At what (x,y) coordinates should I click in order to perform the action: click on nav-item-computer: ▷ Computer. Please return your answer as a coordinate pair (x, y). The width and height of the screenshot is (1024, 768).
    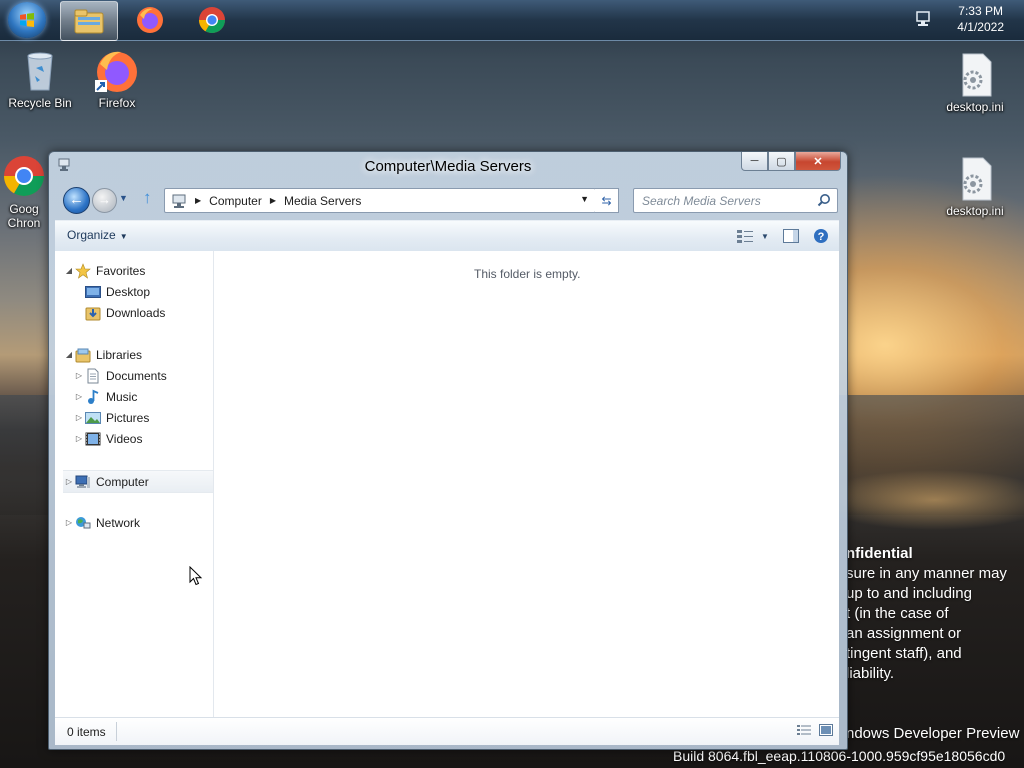
    Looking at the image, I should click on (138, 481).